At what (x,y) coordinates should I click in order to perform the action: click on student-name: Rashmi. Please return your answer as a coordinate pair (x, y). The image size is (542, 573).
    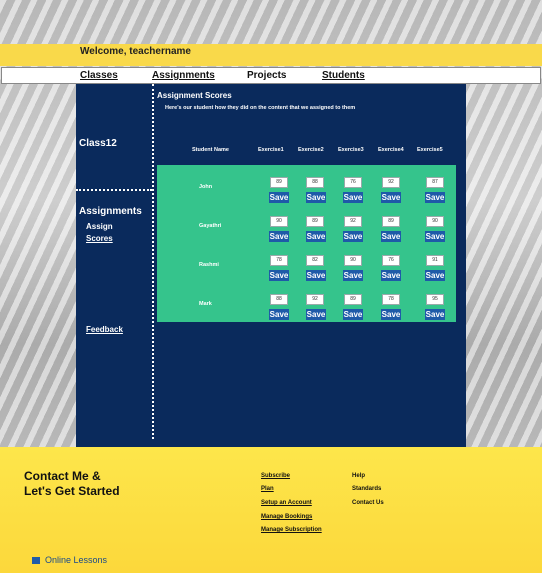
    Looking at the image, I should click on (209, 265).